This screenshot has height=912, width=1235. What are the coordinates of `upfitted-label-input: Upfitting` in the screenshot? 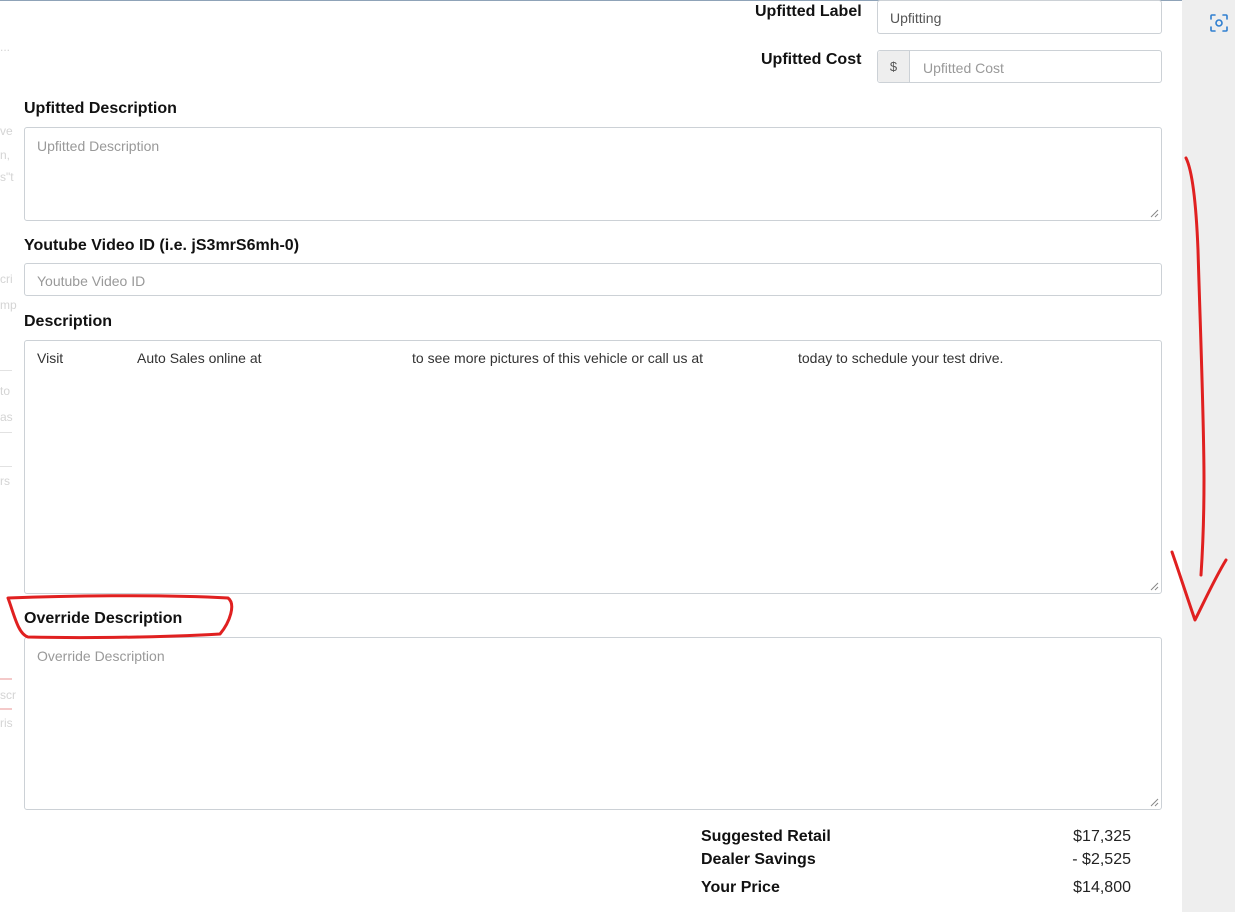 It's located at (1019, 17).